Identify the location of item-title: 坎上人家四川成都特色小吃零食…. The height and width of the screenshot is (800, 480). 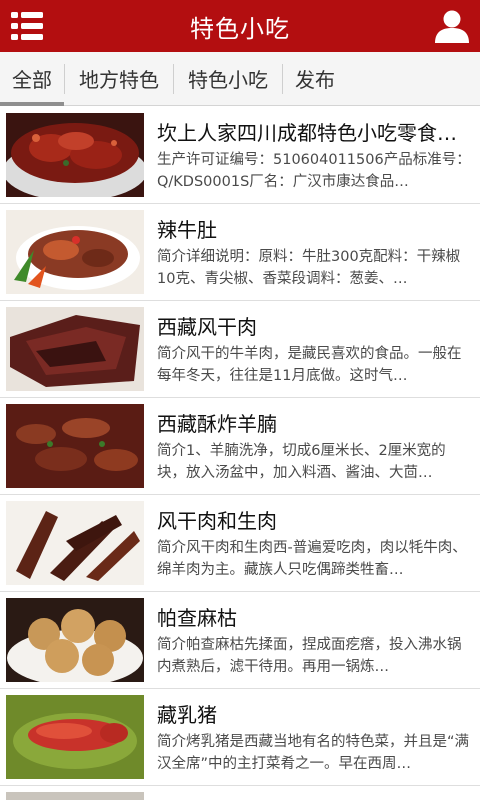
(307, 133).